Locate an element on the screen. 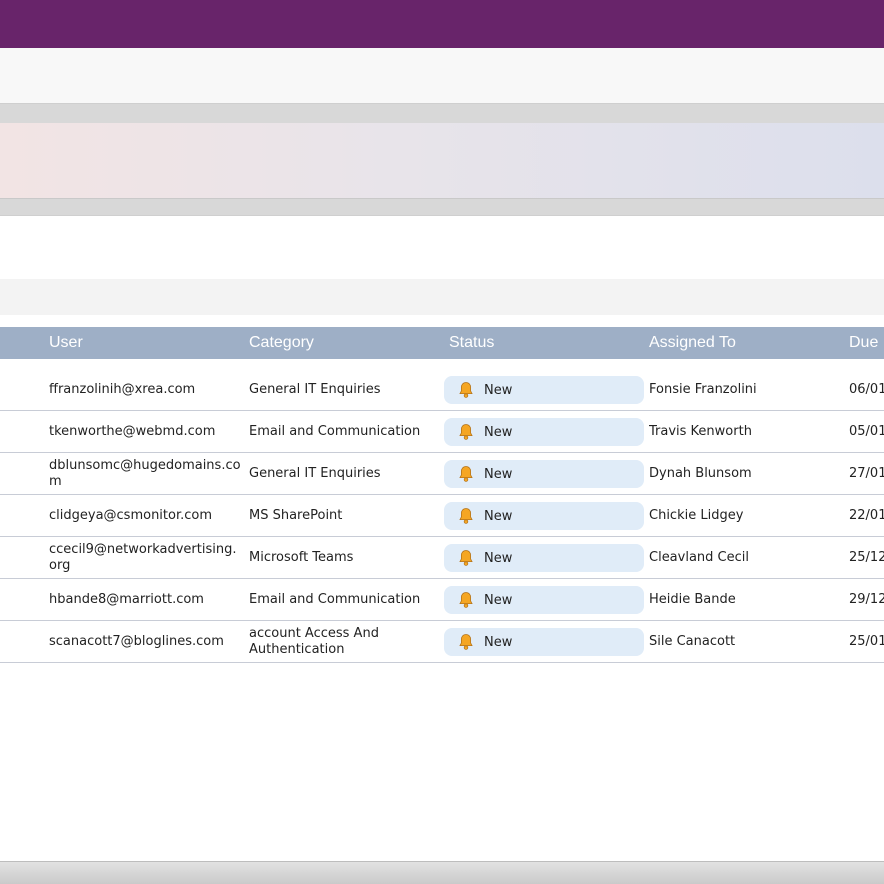  assigned-to: Heidie Bande is located at coordinates (692, 599).